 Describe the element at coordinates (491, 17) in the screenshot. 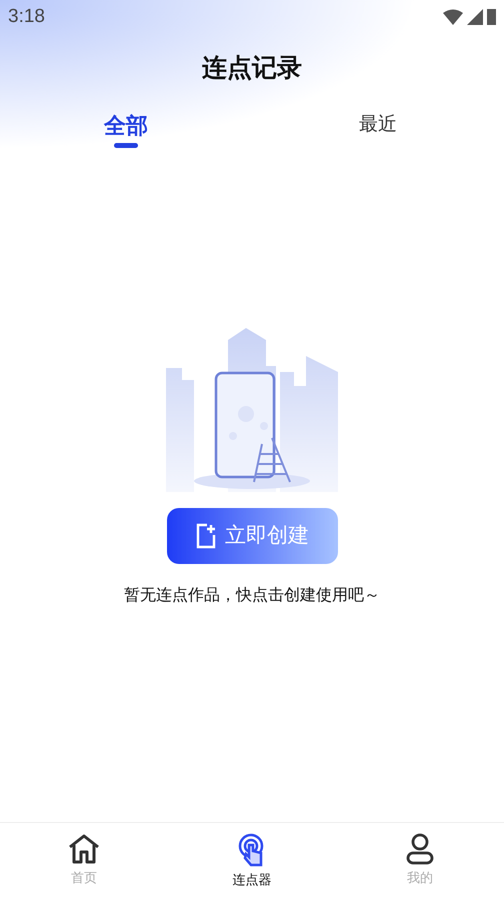

I see `battery-icon` at that location.